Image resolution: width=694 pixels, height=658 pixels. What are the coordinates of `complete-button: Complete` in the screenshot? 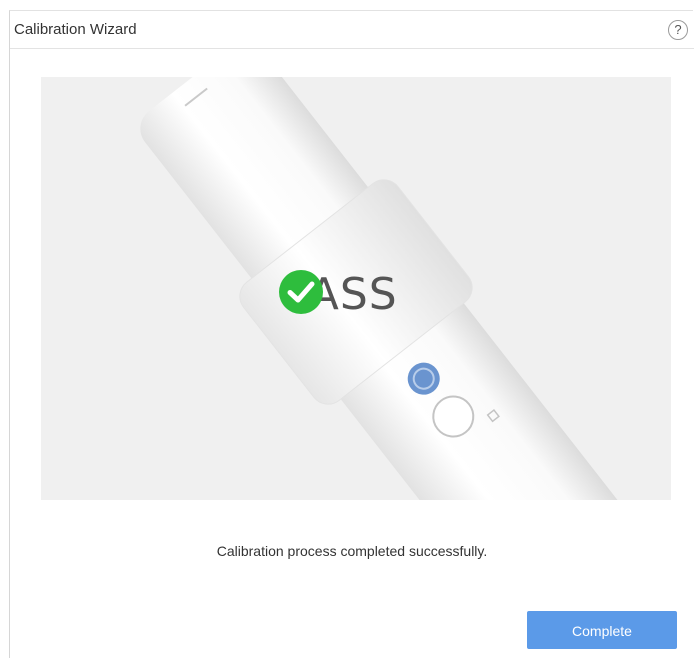 It's located at (602, 630).